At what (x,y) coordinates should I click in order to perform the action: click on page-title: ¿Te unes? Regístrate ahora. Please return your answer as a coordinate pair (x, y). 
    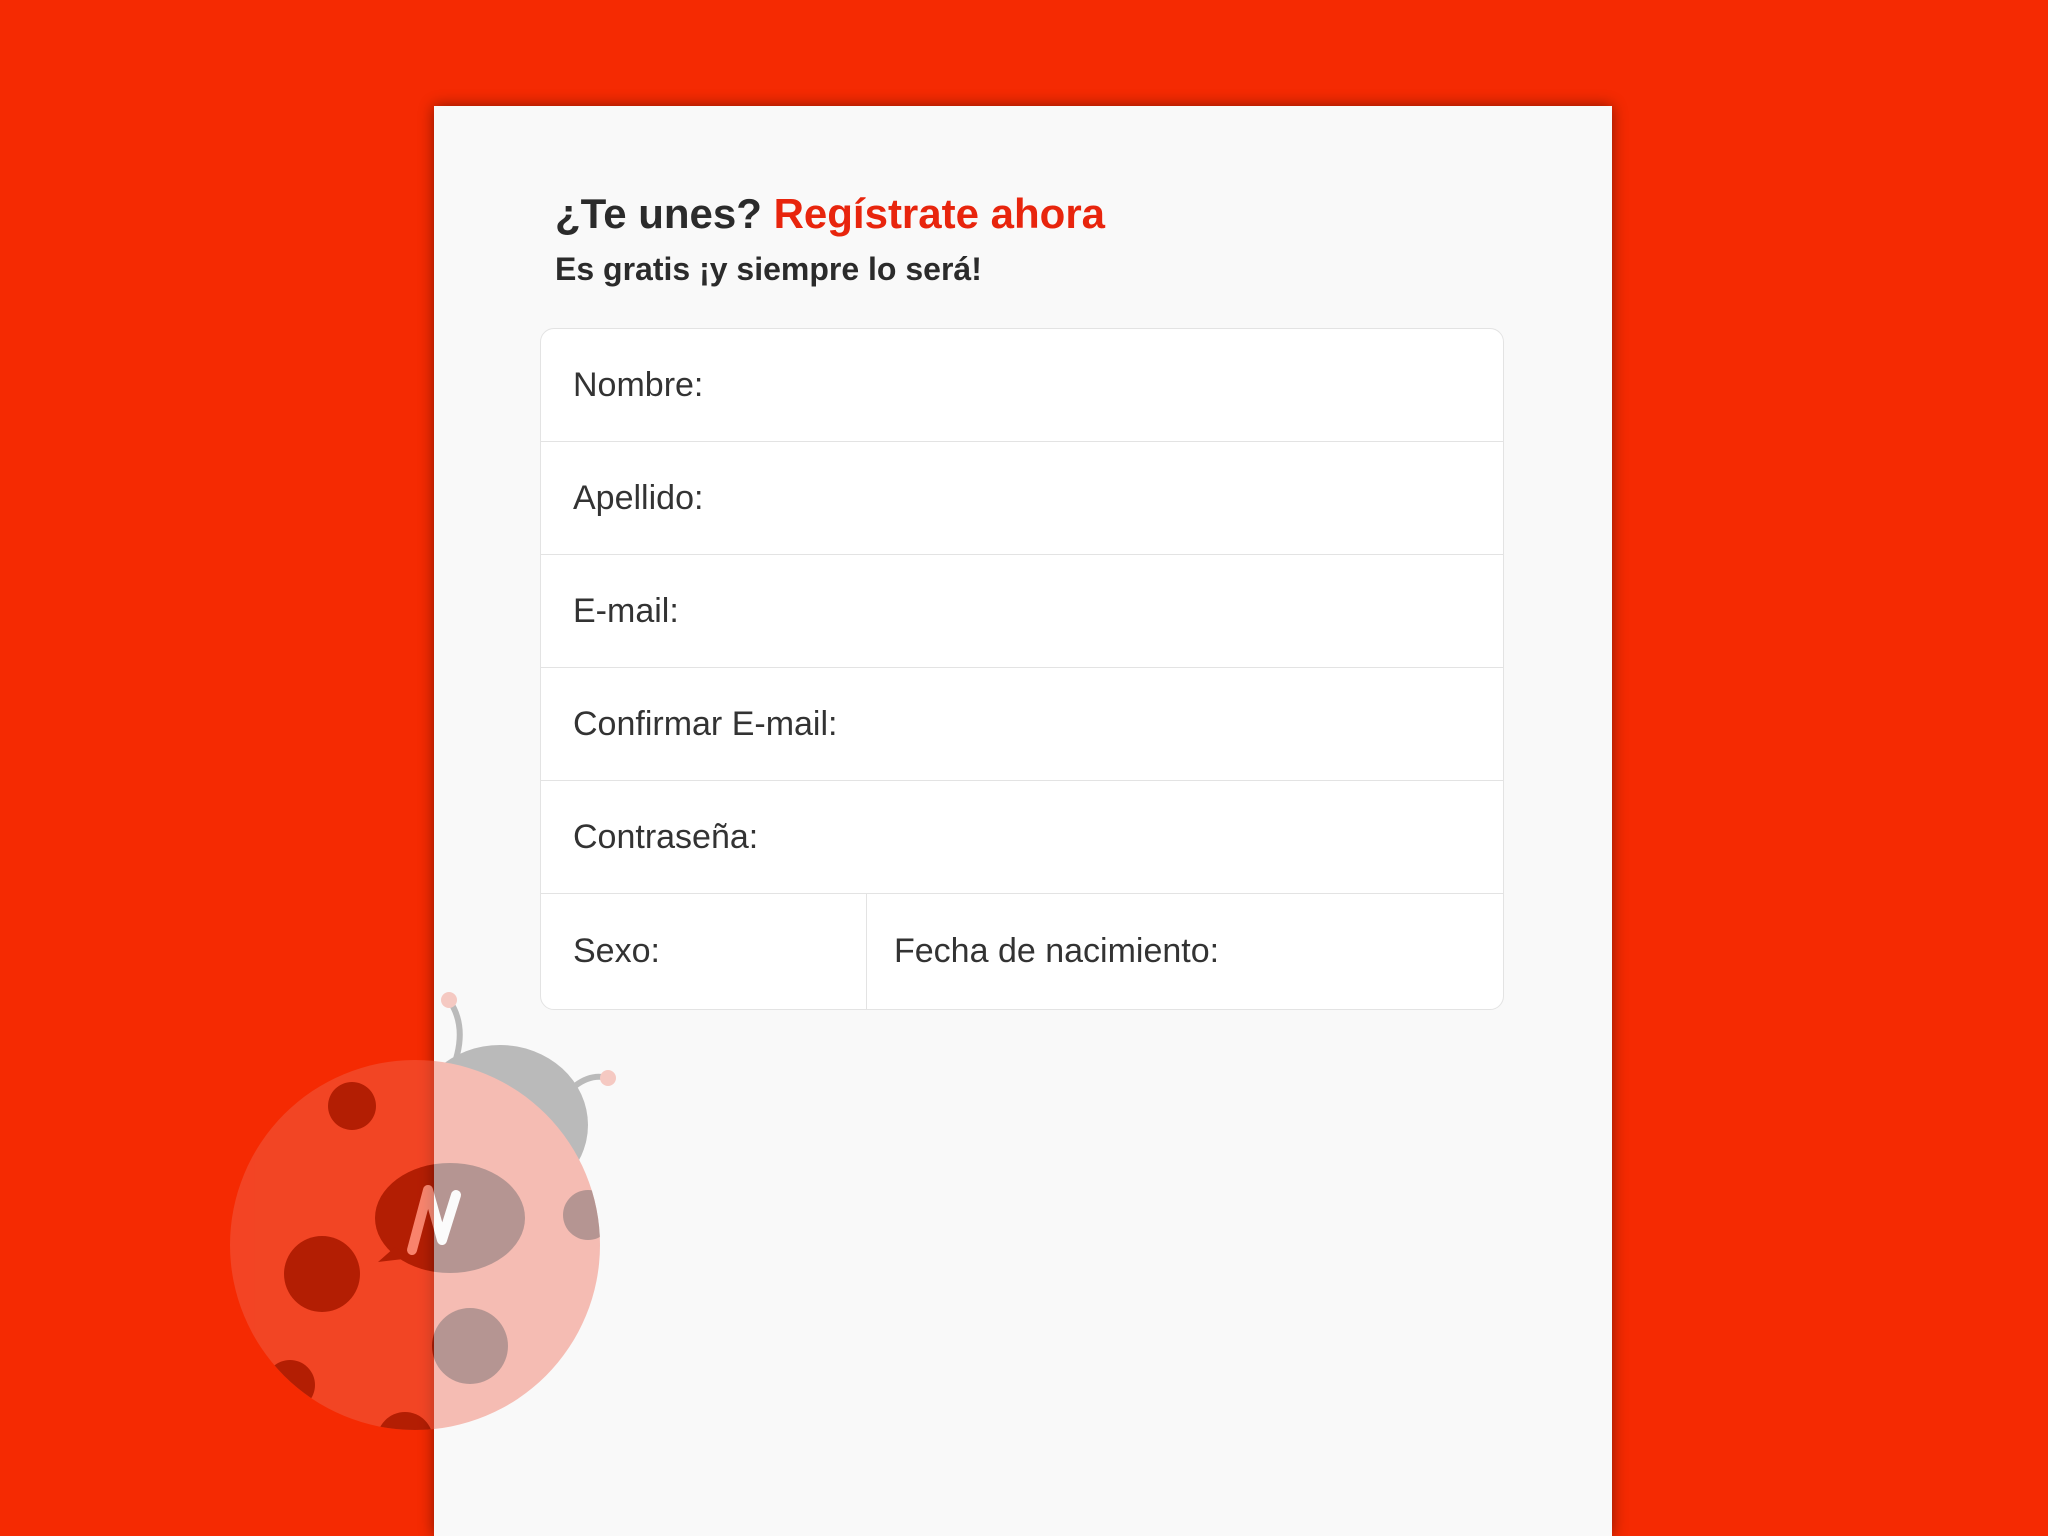
    Looking at the image, I should click on (830, 214).